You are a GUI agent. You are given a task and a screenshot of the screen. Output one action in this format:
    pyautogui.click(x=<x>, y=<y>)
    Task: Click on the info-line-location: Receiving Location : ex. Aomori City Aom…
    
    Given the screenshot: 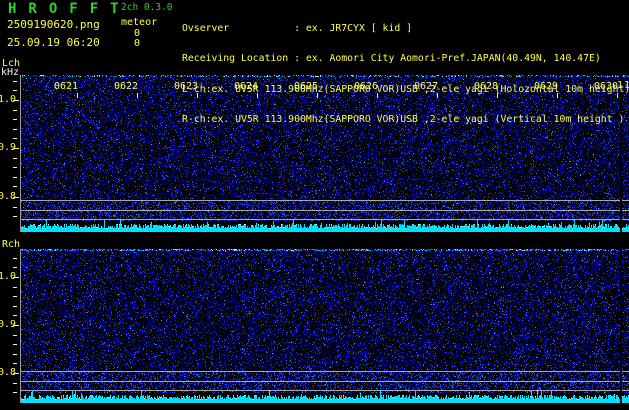 What is the action you would take?
    pyautogui.click(x=391, y=59)
    